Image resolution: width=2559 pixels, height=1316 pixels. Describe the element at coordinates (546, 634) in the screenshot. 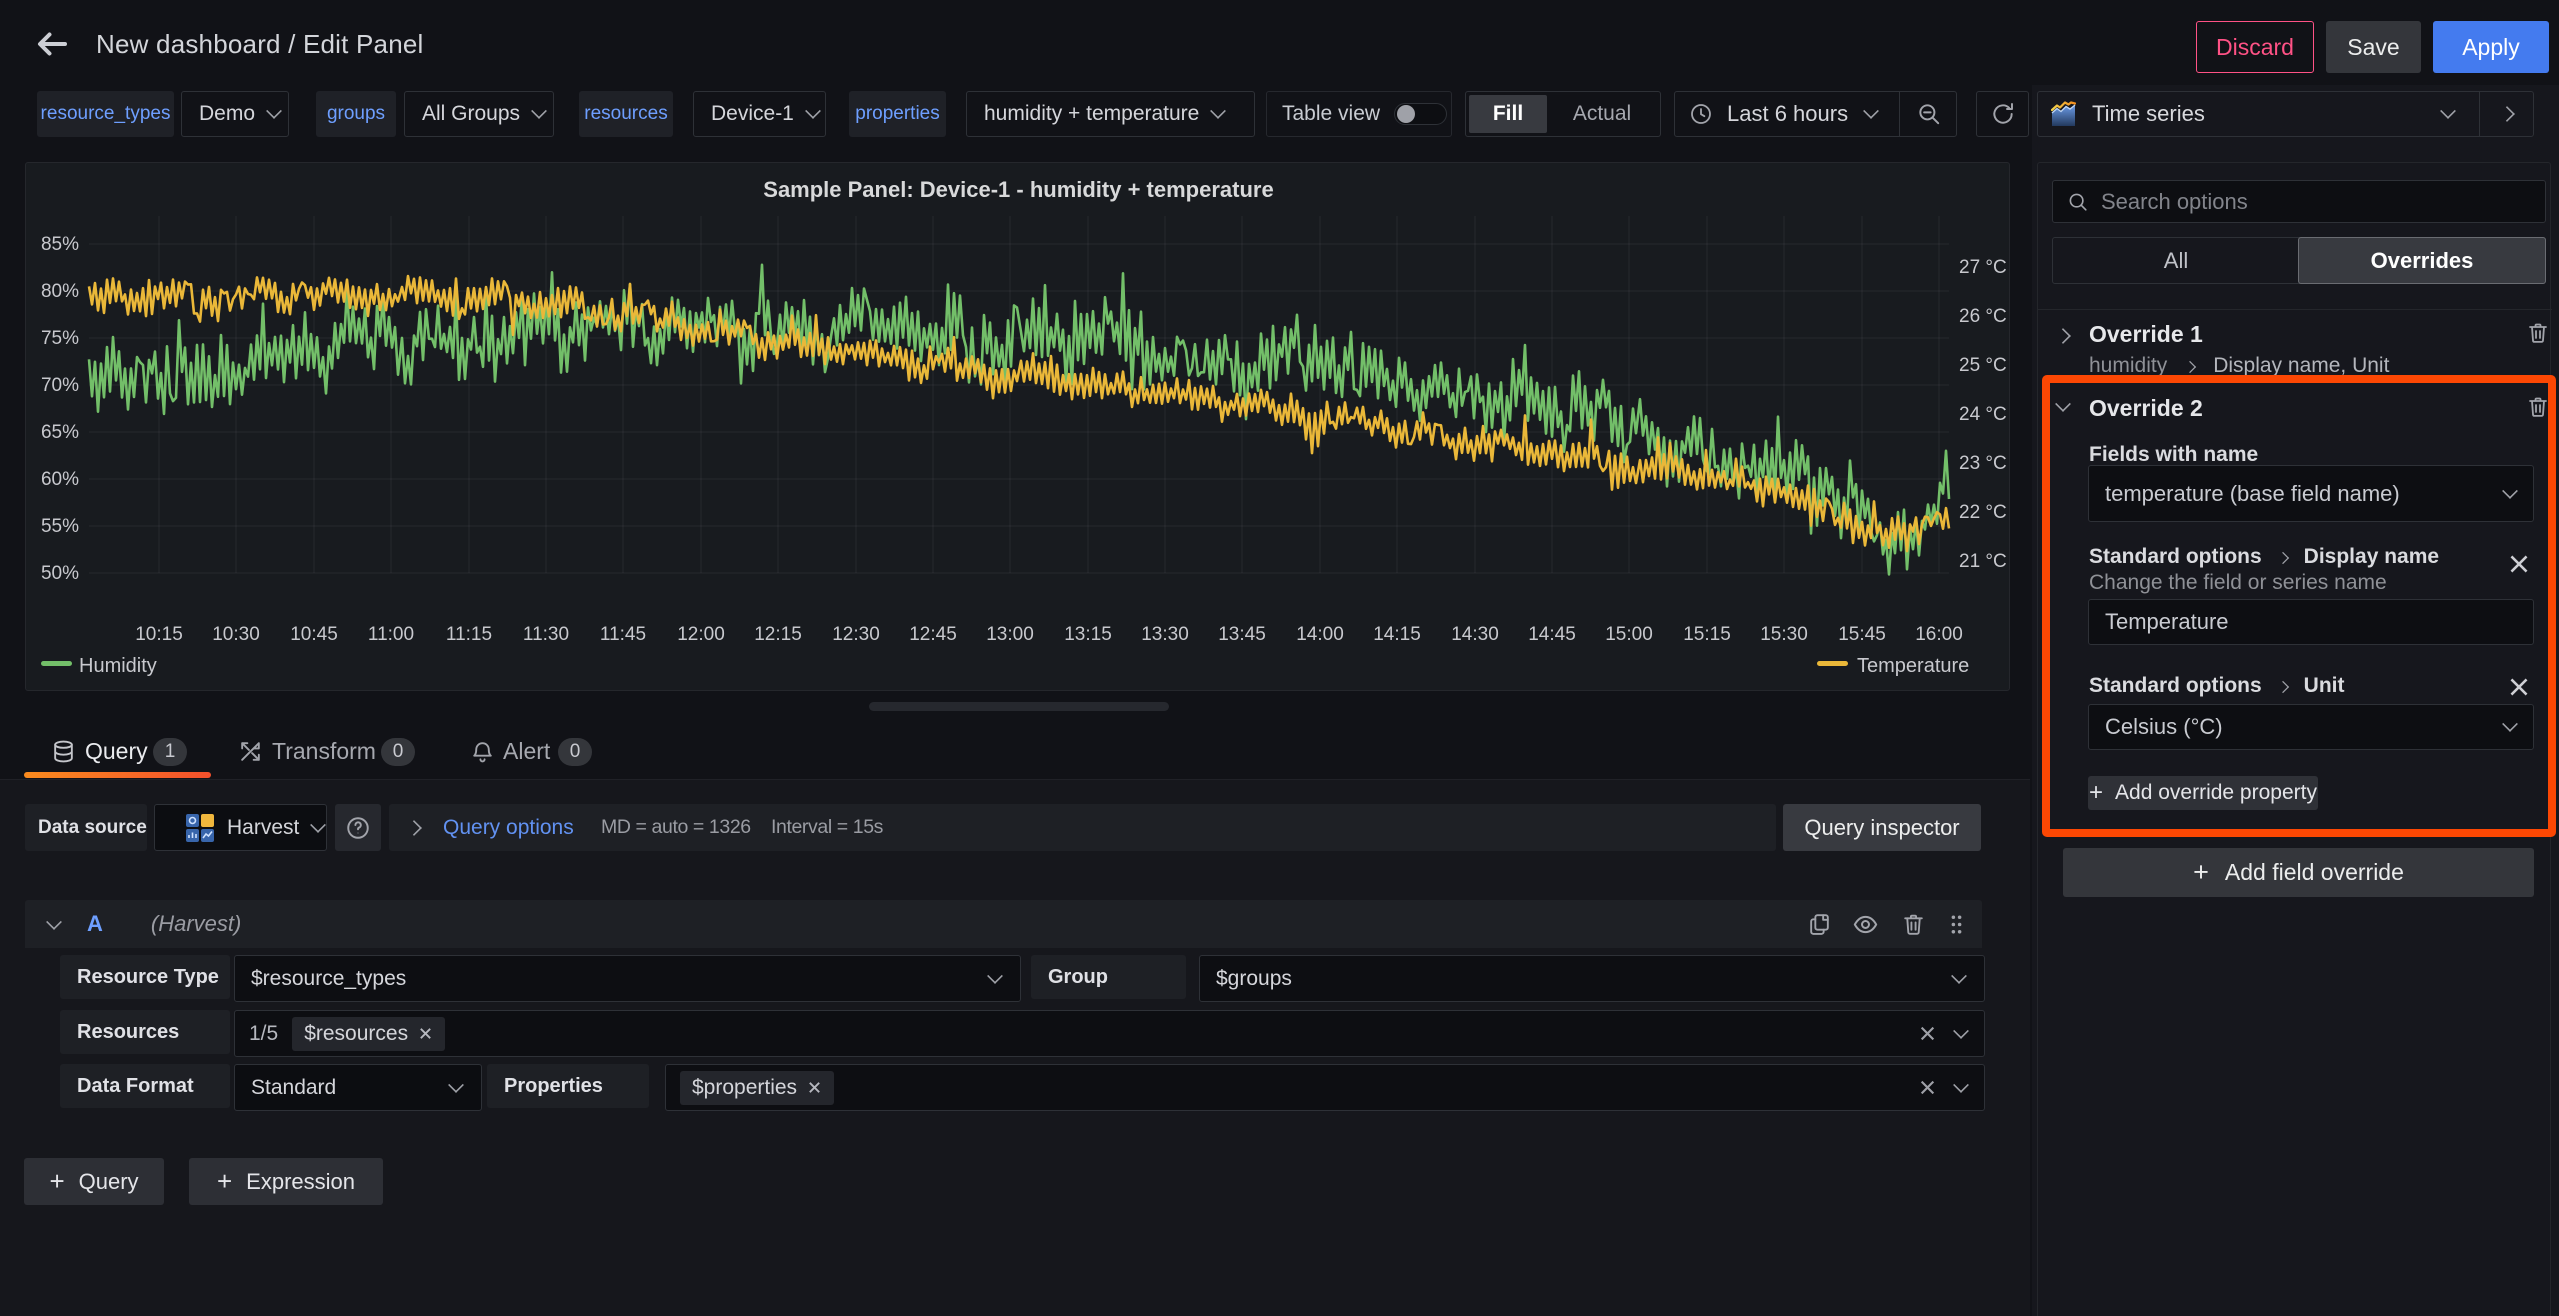

I see `svg-text: 11:30` at that location.